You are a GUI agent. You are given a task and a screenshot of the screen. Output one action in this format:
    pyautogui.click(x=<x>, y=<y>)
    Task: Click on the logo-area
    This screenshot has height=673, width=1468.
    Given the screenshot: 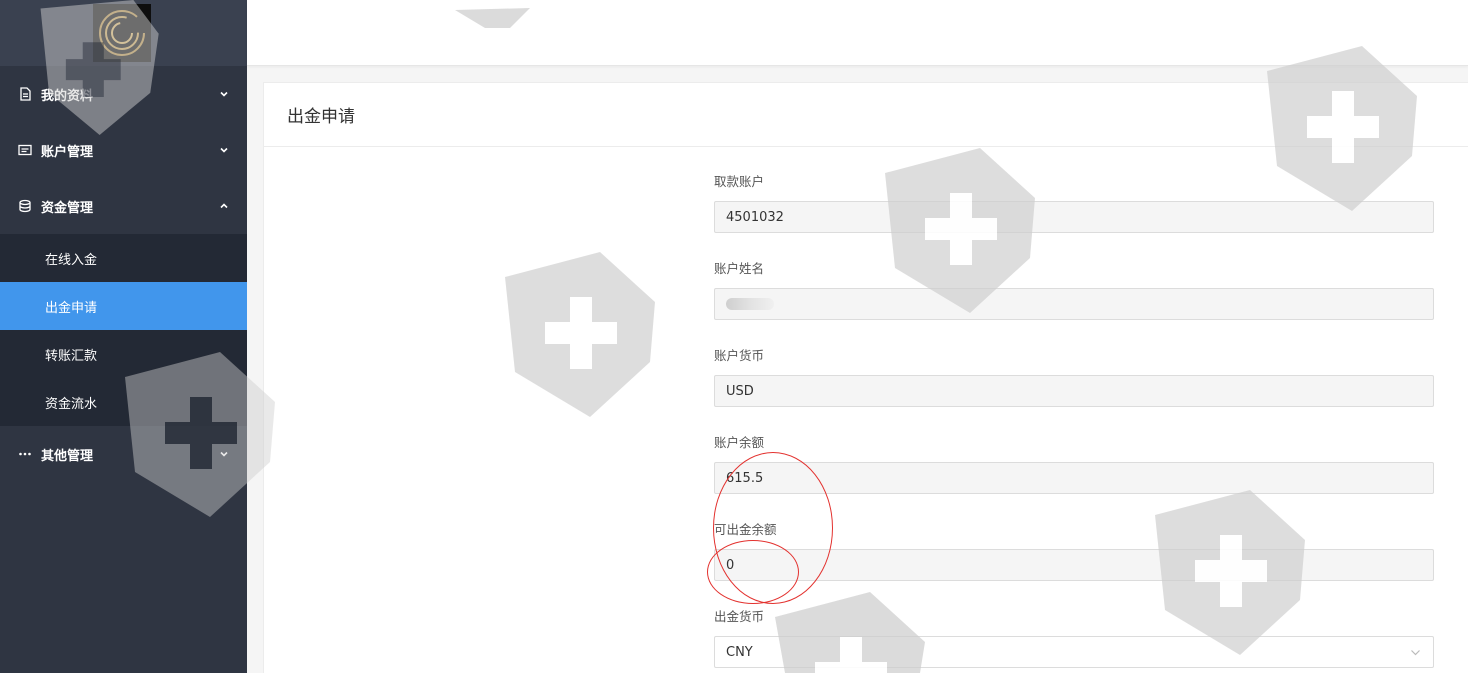 What is the action you would take?
    pyautogui.click(x=123, y=33)
    